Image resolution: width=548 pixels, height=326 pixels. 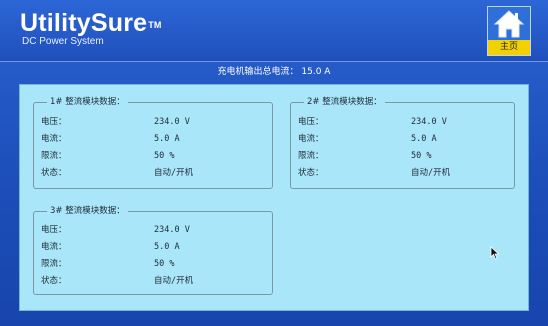 What do you see at coordinates (87, 102) in the screenshot?
I see `module-1-title: 1# 整流模块数据：` at bounding box center [87, 102].